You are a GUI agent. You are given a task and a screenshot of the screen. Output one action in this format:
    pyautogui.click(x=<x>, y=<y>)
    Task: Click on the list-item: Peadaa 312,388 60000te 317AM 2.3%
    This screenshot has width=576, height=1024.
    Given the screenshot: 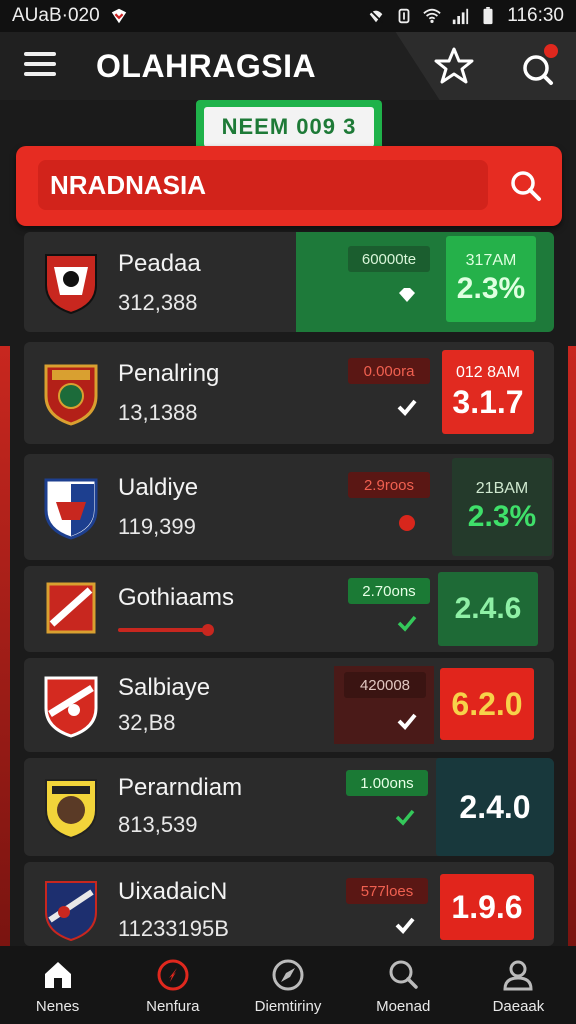 What is the action you would take?
    pyautogui.click(x=289, y=282)
    